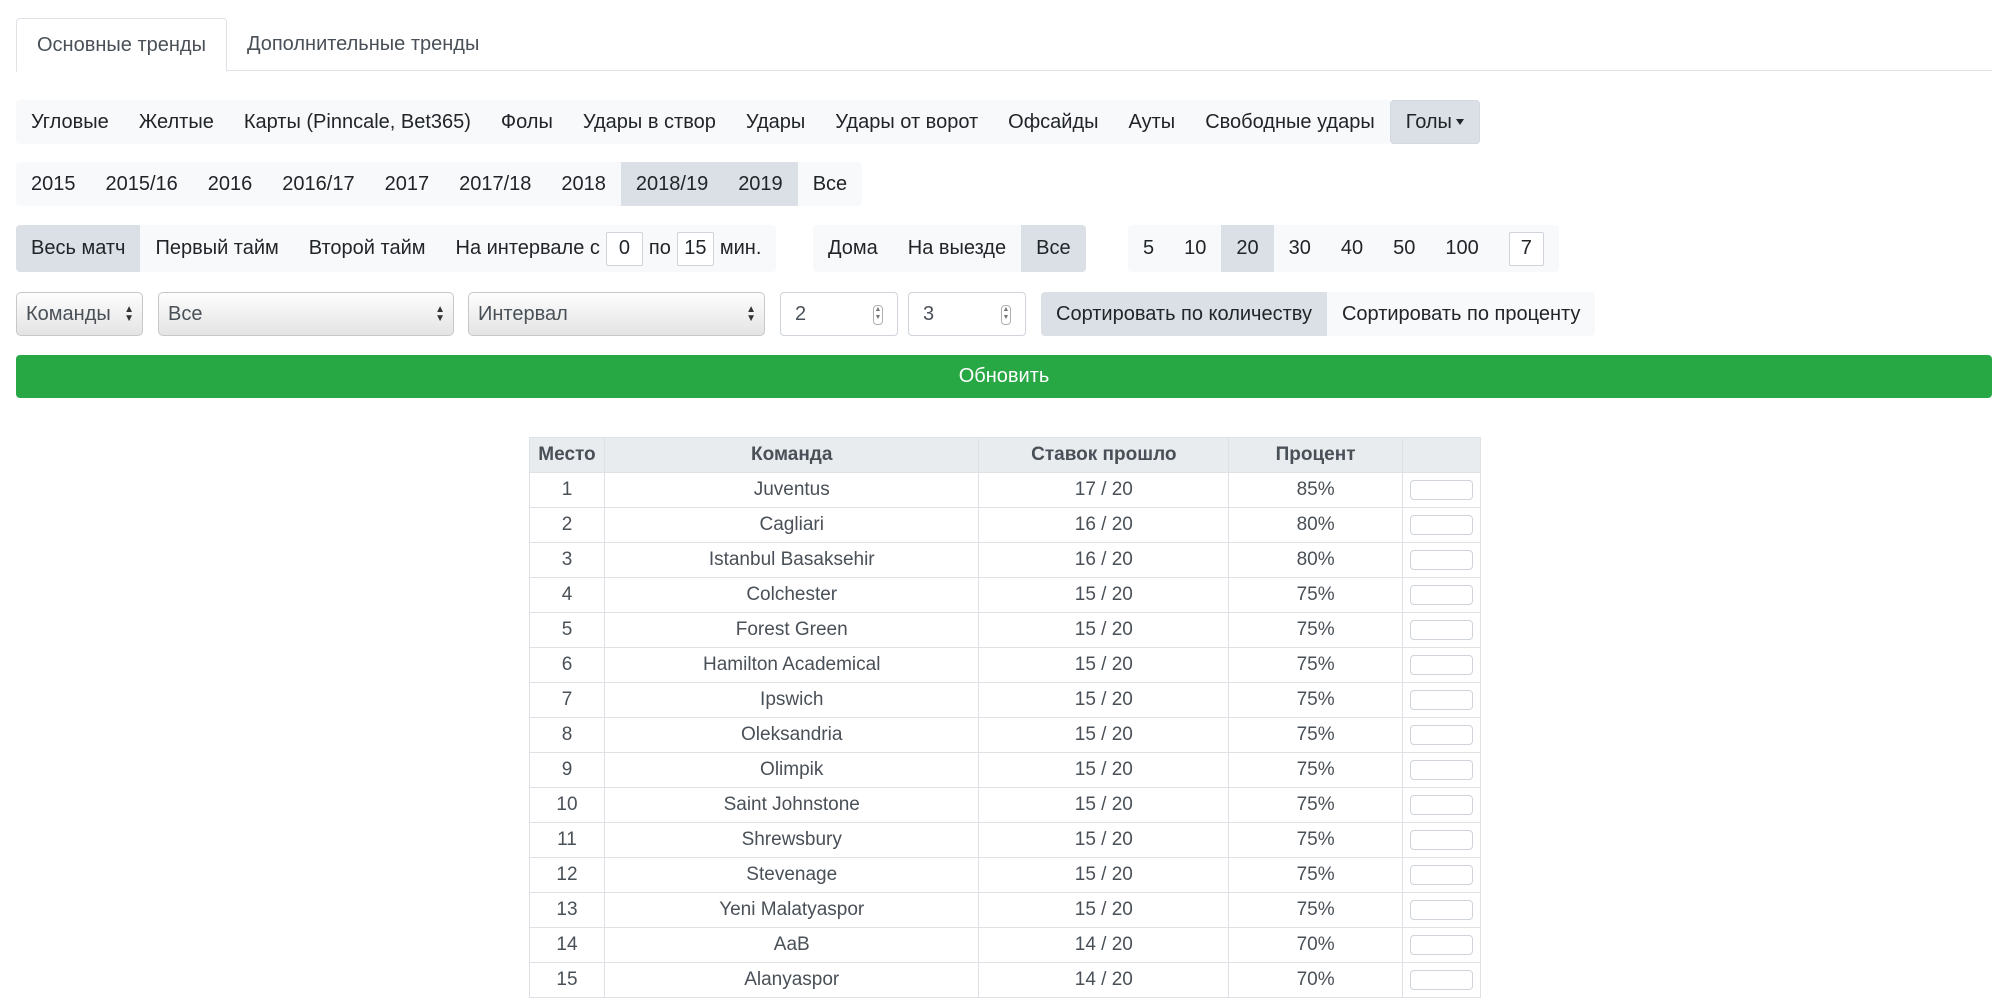  What do you see at coordinates (791, 945) in the screenshot?
I see `row-team: AaB` at bounding box center [791, 945].